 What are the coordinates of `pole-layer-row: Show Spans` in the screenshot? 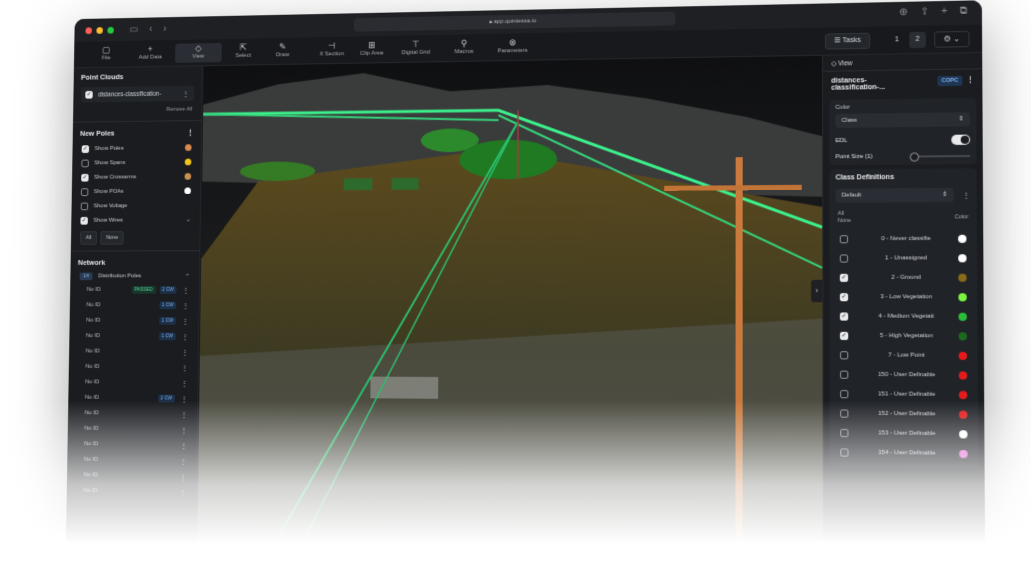 It's located at (136, 163).